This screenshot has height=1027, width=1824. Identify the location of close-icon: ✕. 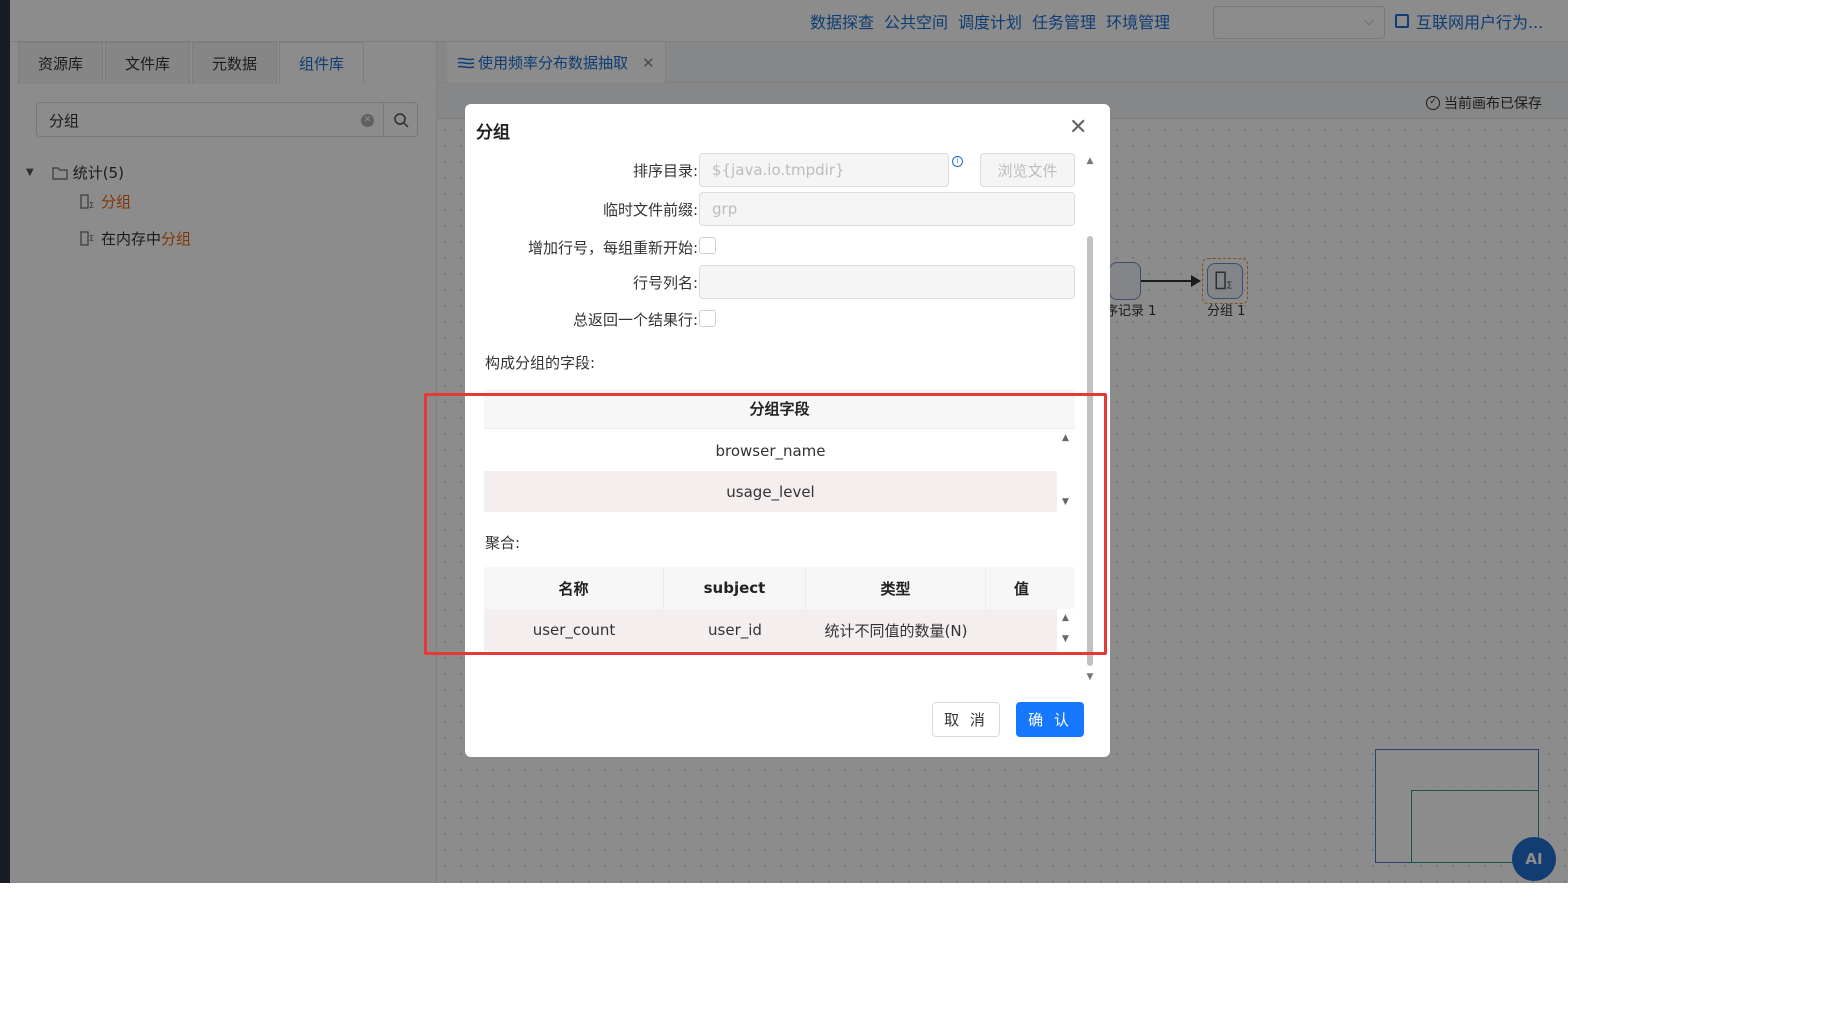
(1078, 128).